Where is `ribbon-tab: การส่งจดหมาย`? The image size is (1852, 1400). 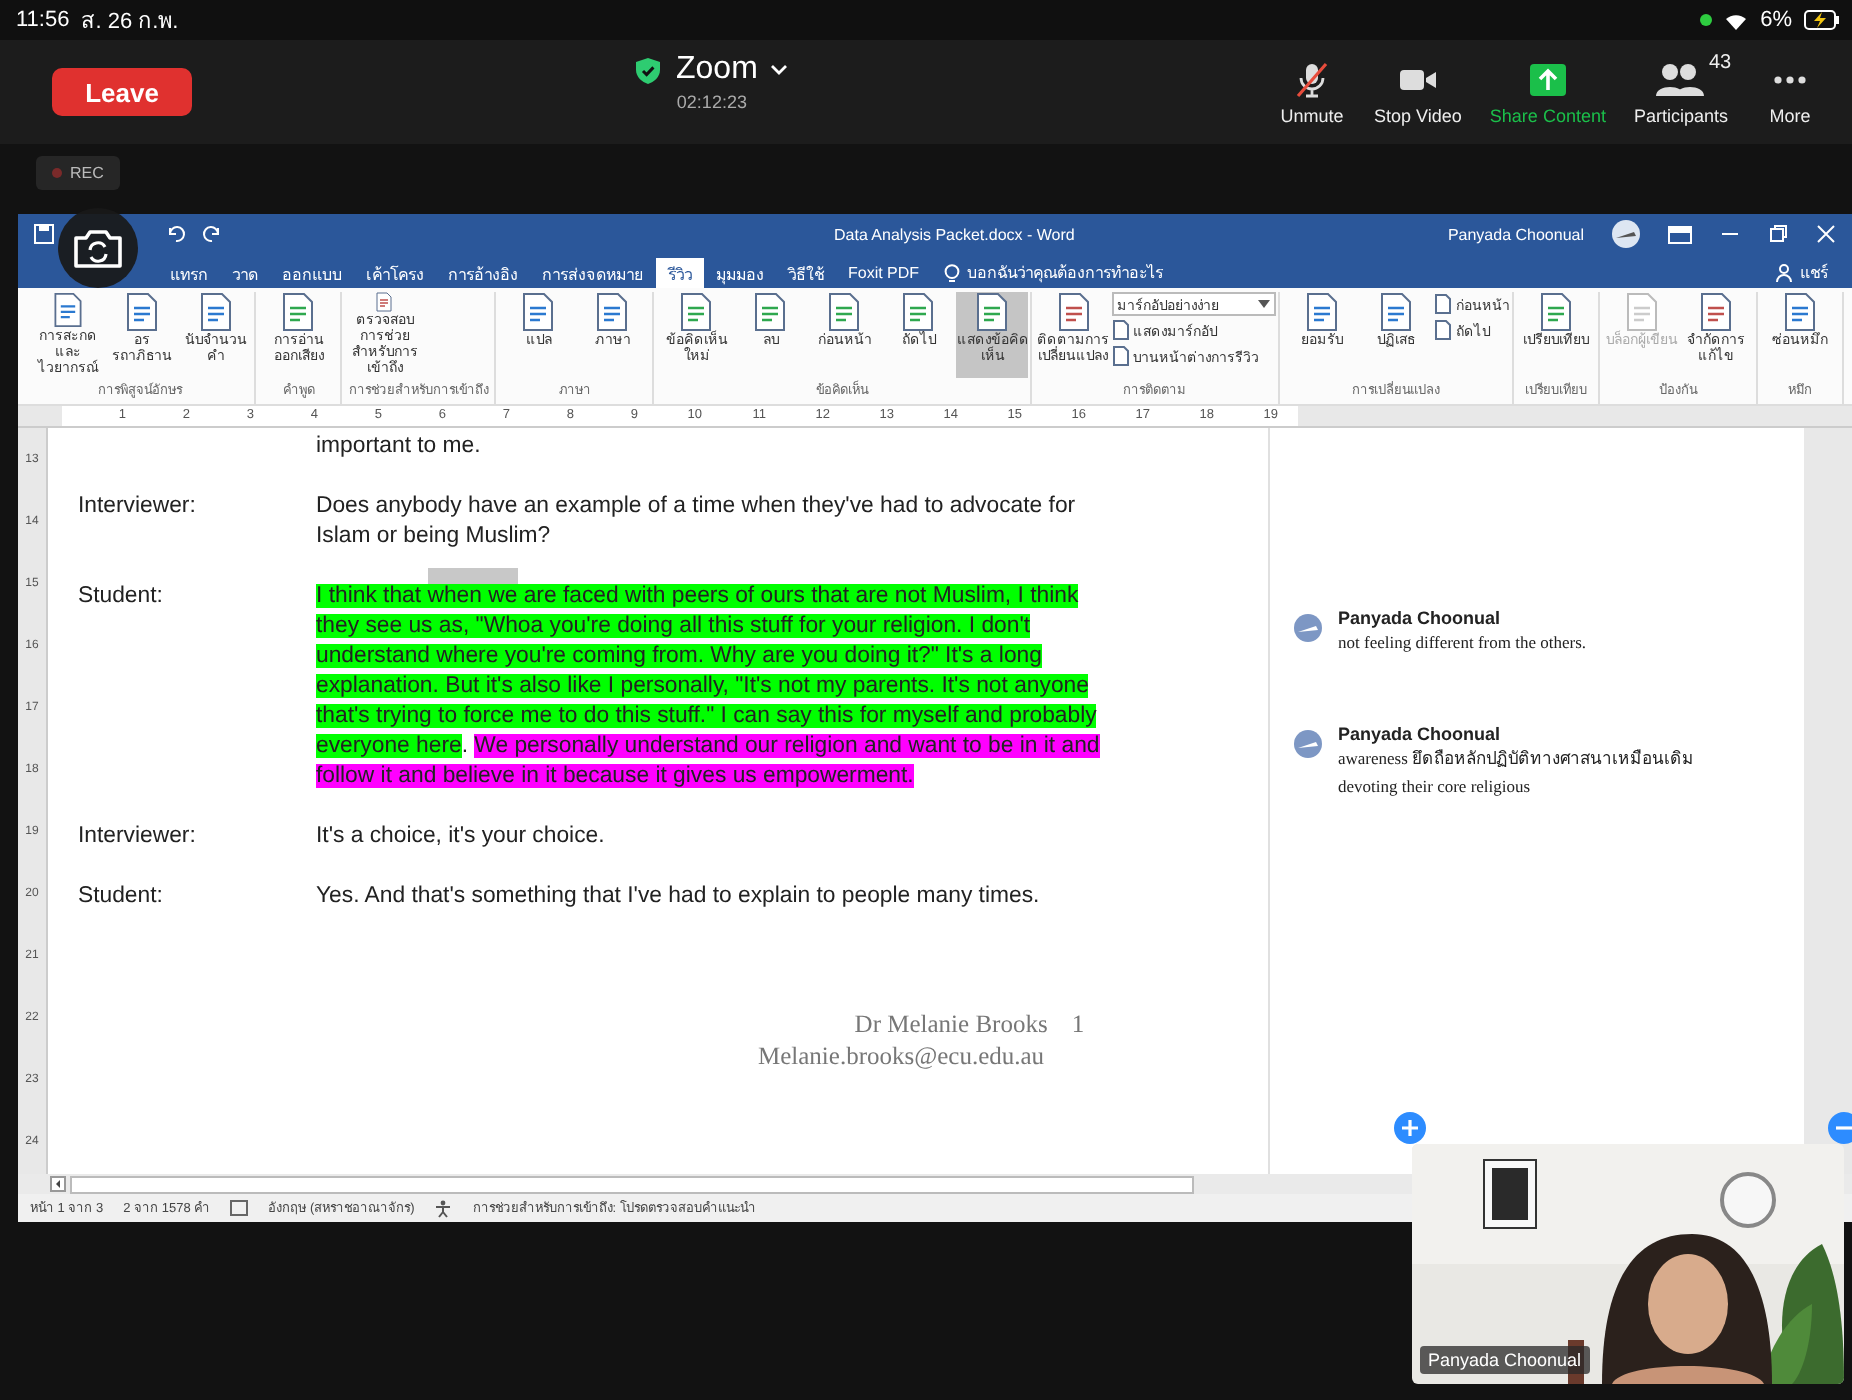 ribbon-tab: การส่งจดหมาย is located at coordinates (593, 273).